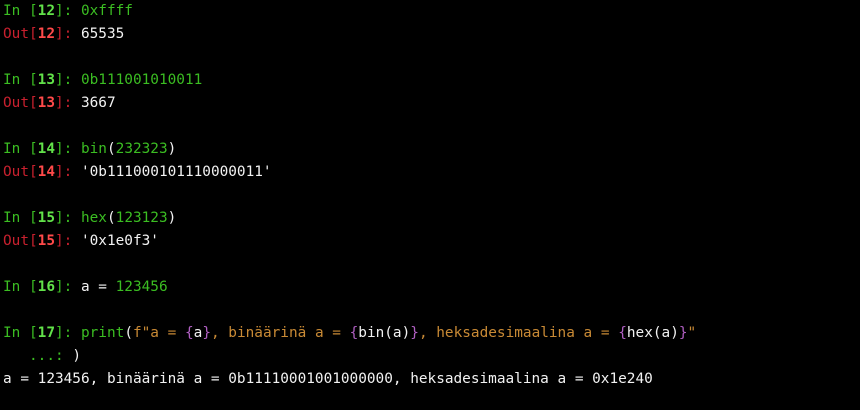 This screenshot has height=410, width=860. Describe the element at coordinates (430, 103) in the screenshot. I see `output-line: Out[13]: 3667` at that location.